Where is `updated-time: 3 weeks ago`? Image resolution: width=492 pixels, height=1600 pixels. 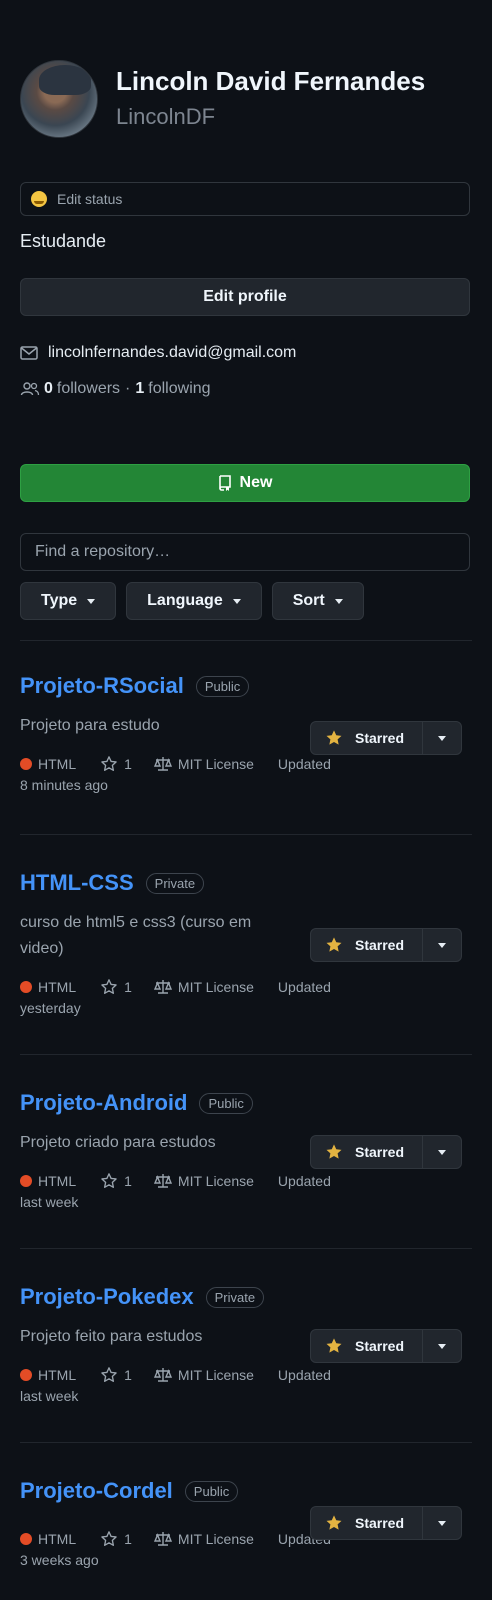
updated-time: 3 weeks ago is located at coordinates (59, 1560).